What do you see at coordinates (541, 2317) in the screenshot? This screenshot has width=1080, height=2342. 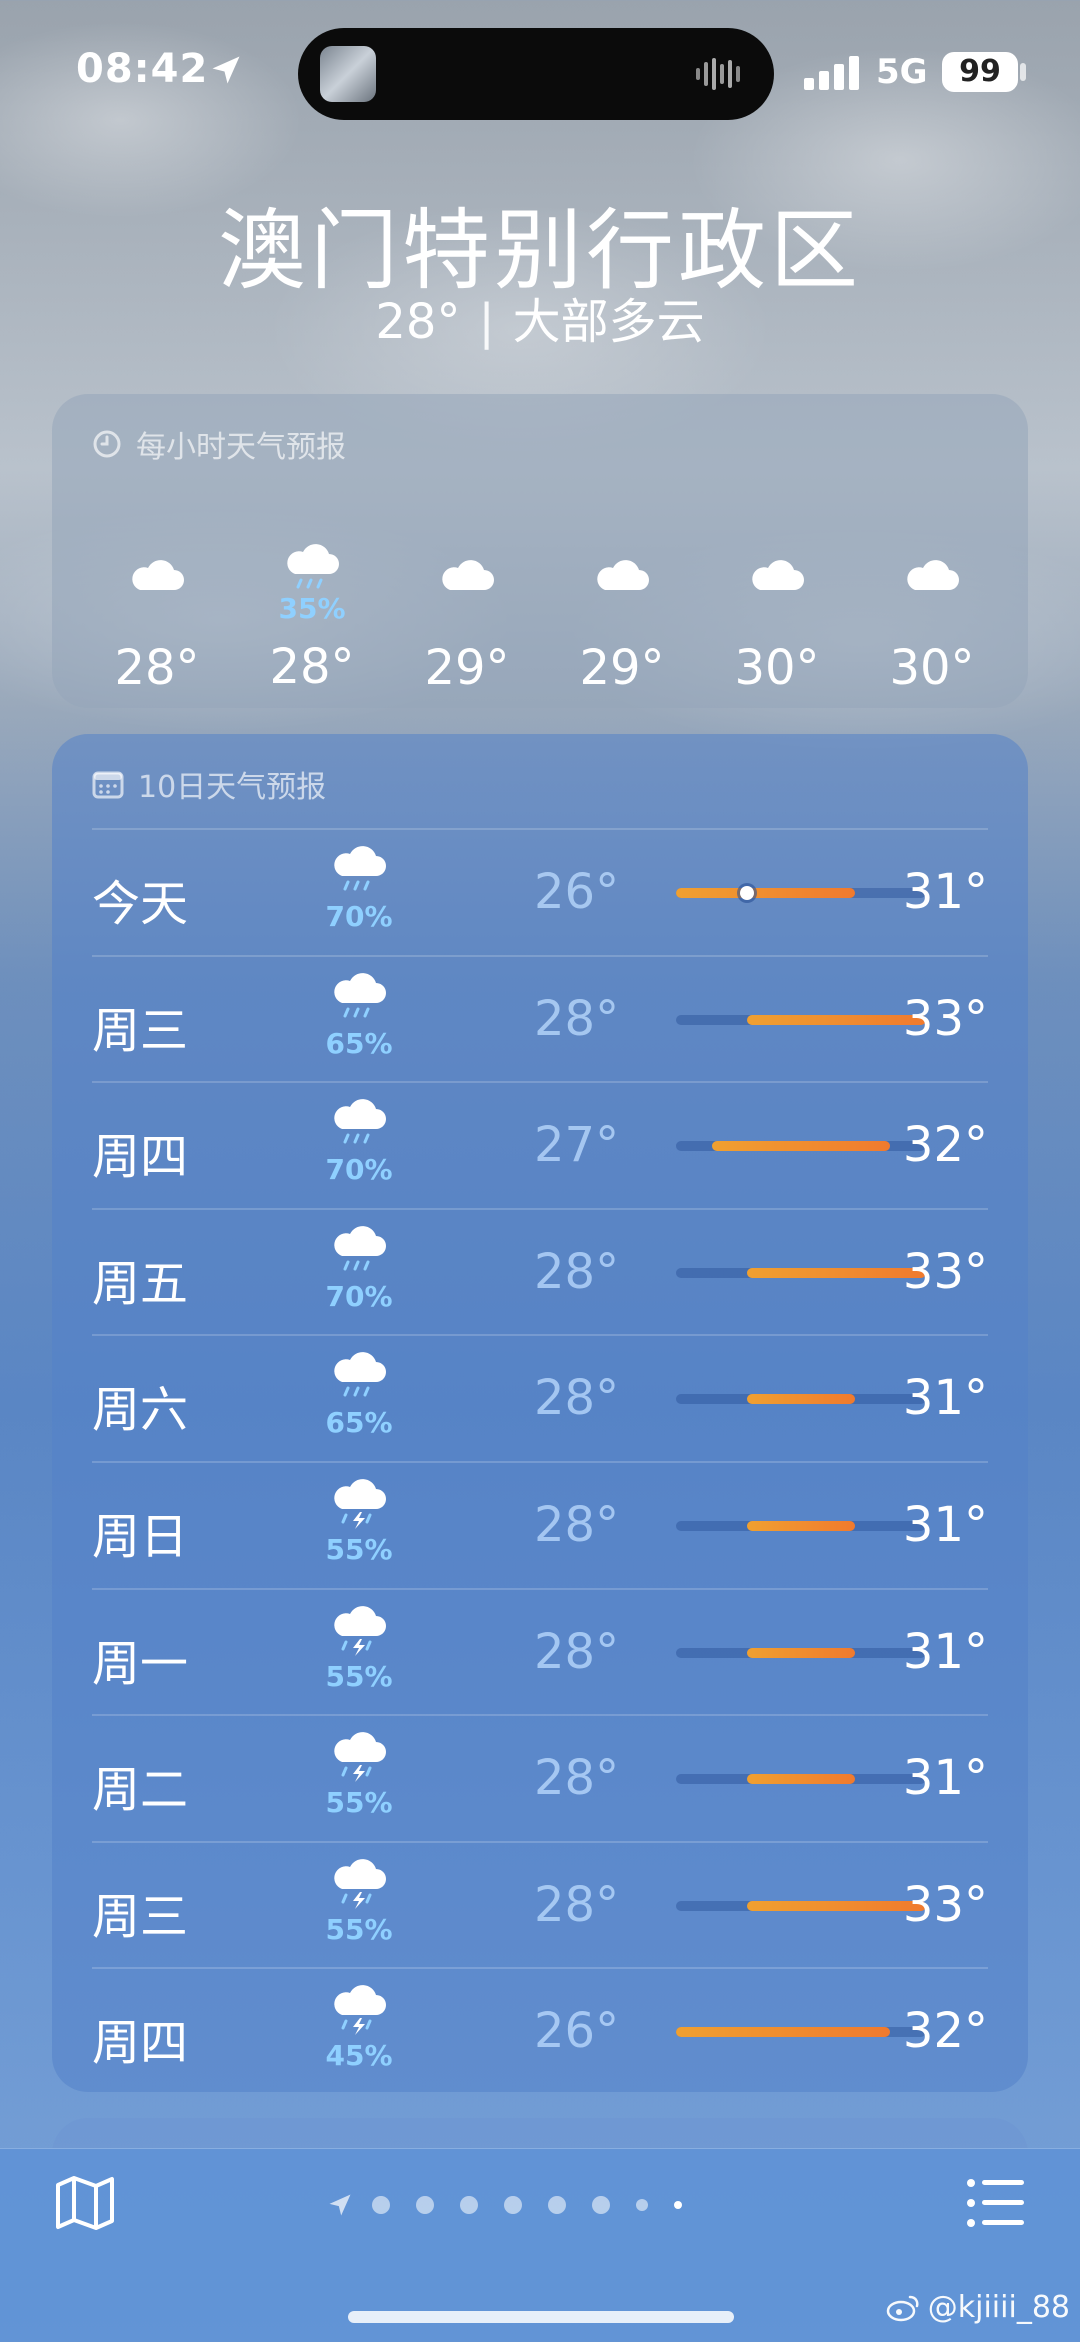 I see `home-indicator` at bounding box center [541, 2317].